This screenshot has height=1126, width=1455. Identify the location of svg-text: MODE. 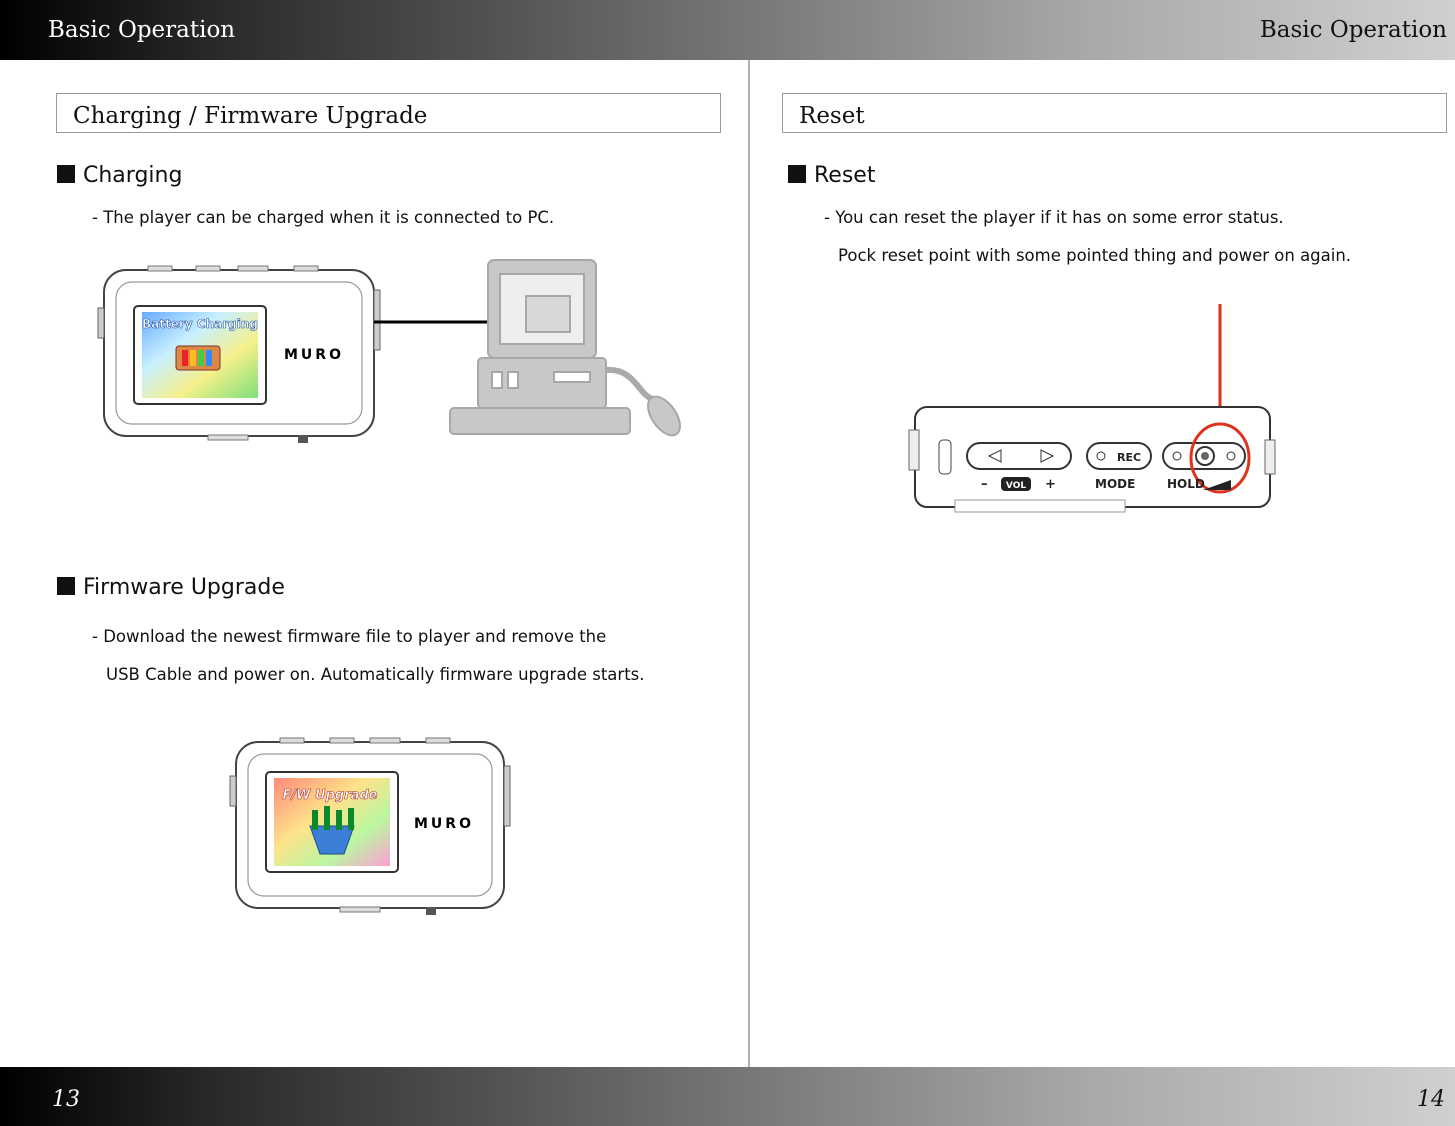
(1115, 484).